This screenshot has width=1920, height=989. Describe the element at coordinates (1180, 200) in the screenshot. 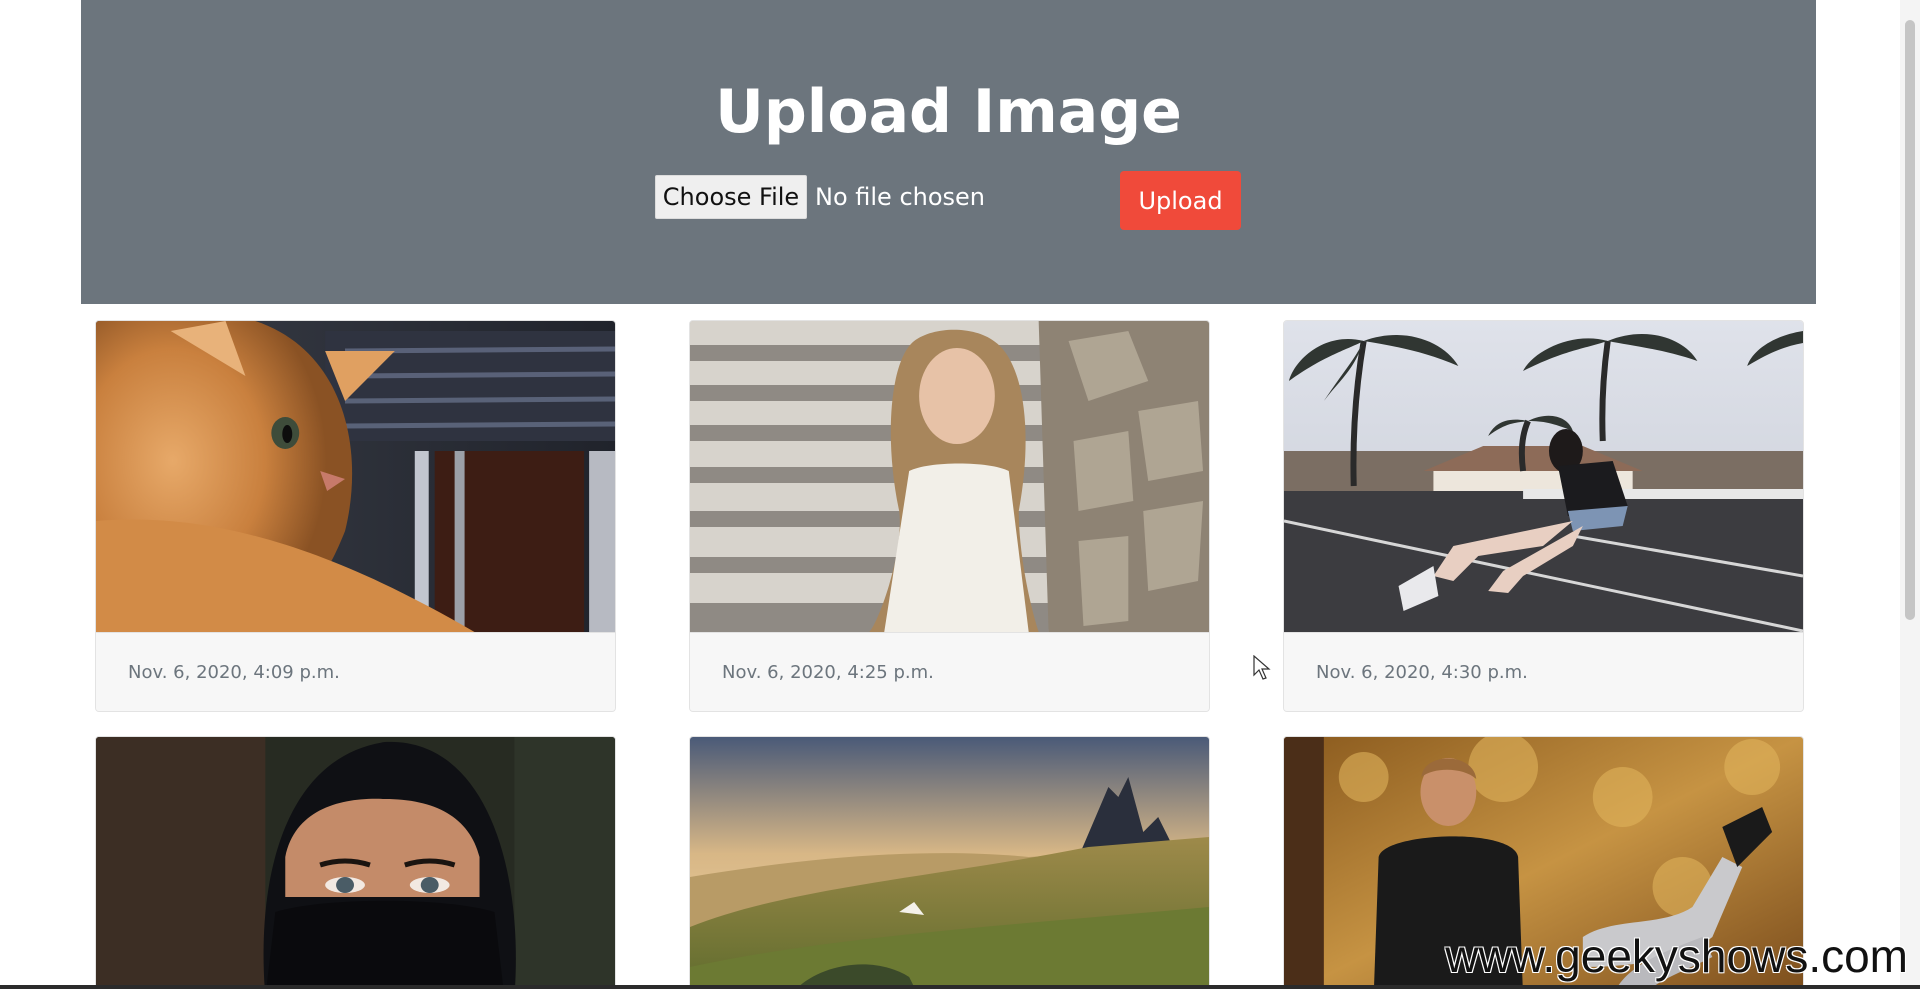

I see `upload-button: Upload` at that location.